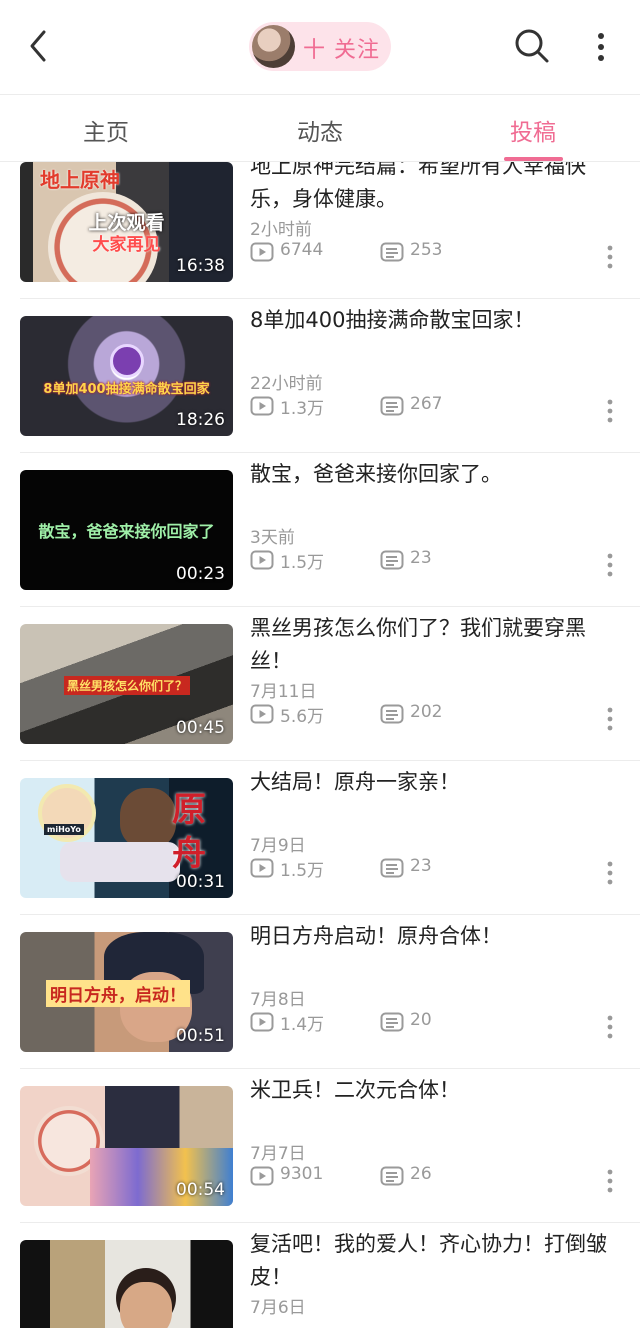 The image size is (640, 1328). What do you see at coordinates (435, 645) in the screenshot?
I see `video-title: 黑丝男孩怎么你们了？我们就要穿黑丝！` at bounding box center [435, 645].